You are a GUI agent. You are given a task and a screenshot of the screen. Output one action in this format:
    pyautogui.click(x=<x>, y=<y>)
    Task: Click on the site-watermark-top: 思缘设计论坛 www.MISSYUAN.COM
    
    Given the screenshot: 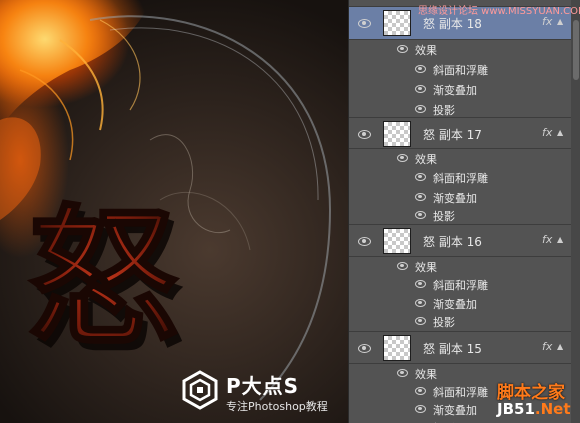 What is the action you would take?
    pyautogui.click(x=499, y=11)
    